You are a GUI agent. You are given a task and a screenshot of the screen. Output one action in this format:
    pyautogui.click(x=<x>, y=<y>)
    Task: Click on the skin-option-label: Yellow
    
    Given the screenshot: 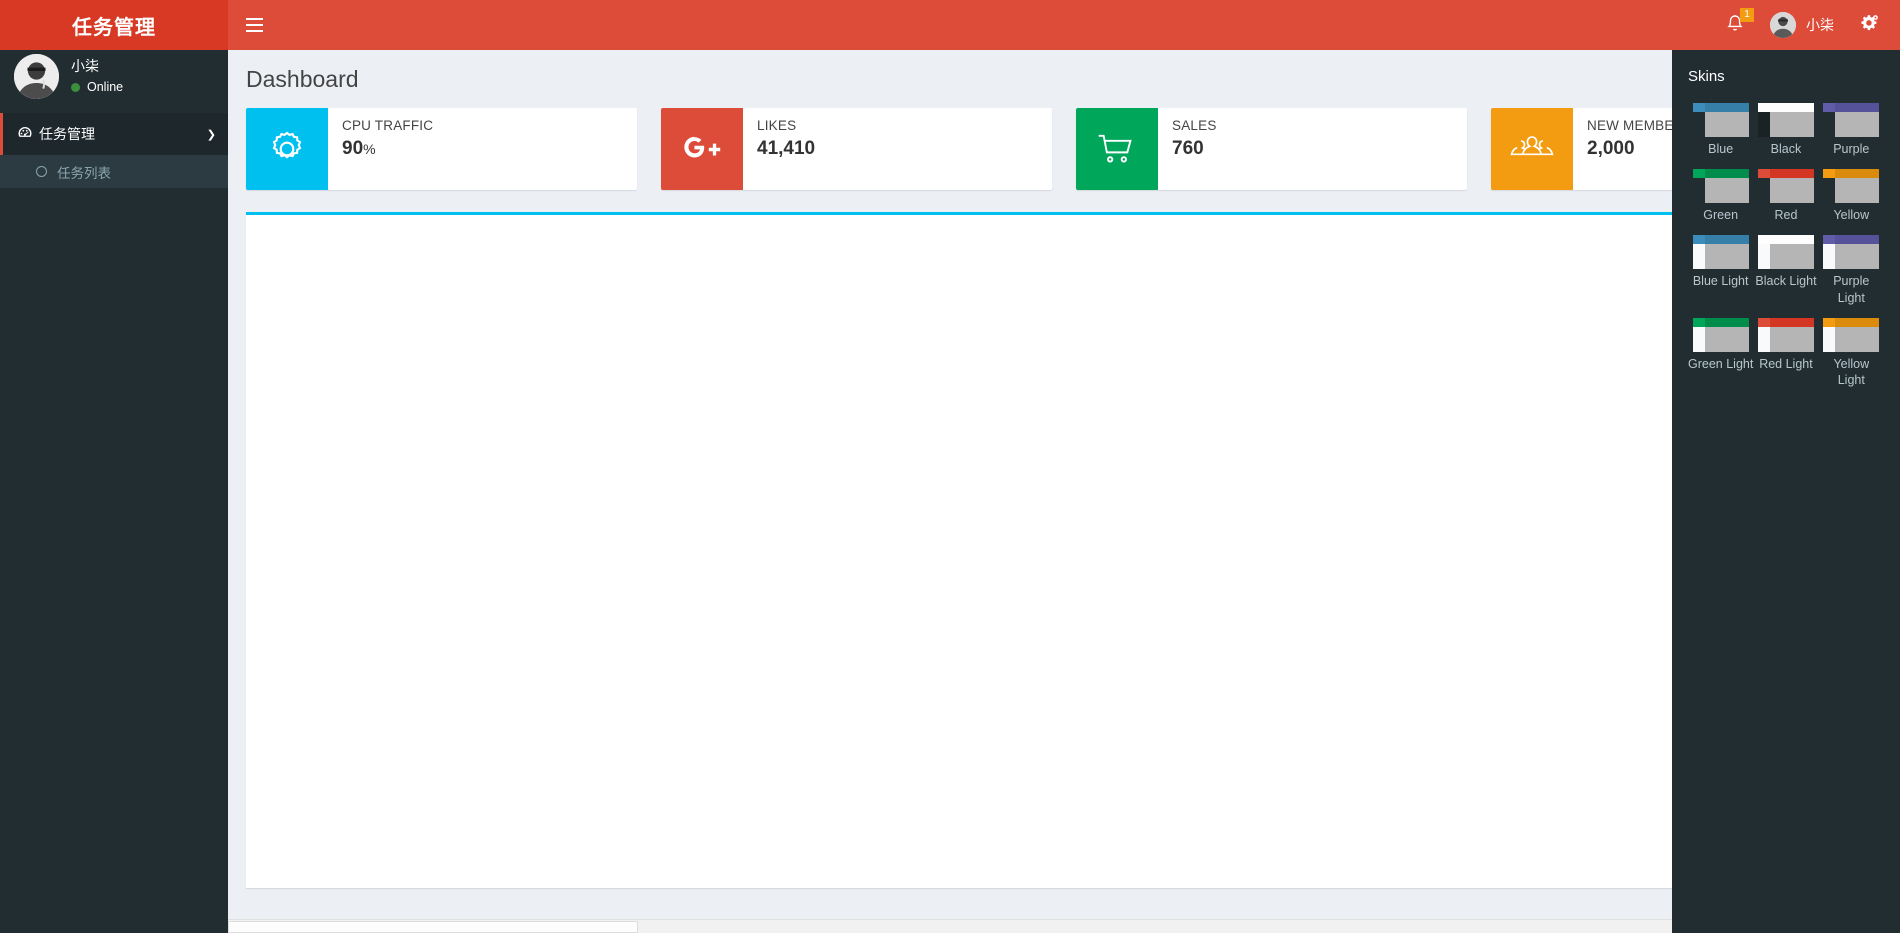 What is the action you would take?
    pyautogui.click(x=1851, y=214)
    